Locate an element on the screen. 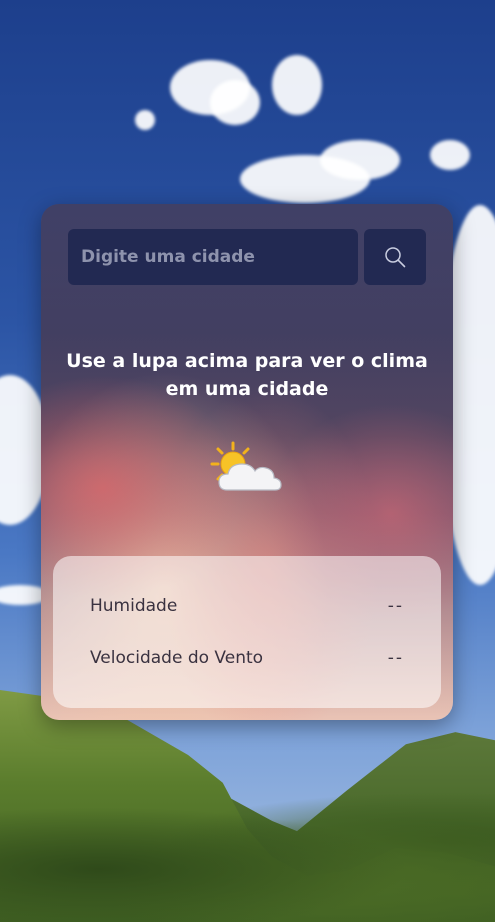  humidity-value: -- is located at coordinates (395, 606).